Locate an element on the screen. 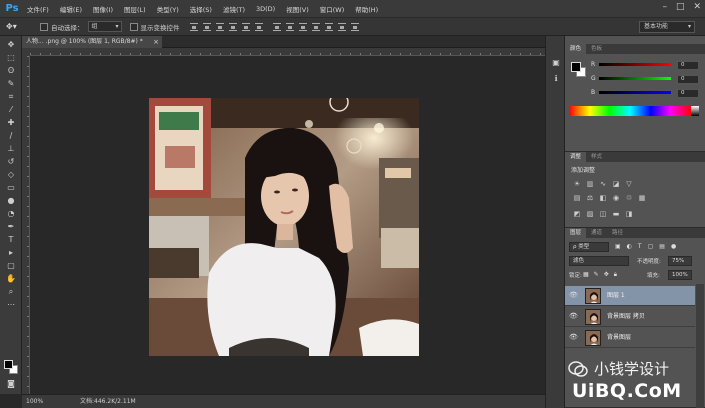 This screenshot has width=705, height=408. horizontal-ruler is located at coordinates (287, 52).